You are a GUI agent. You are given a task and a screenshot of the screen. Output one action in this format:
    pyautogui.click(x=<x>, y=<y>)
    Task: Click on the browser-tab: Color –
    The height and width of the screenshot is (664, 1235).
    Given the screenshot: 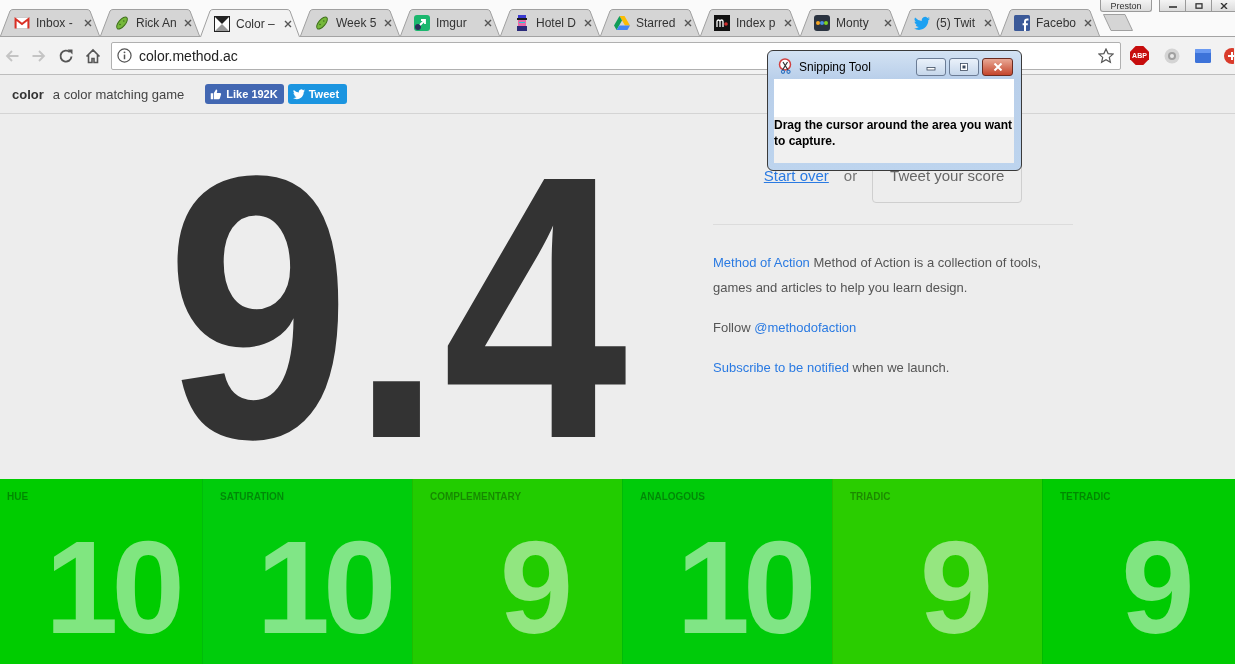 What is the action you would take?
    pyautogui.click(x=250, y=23)
    